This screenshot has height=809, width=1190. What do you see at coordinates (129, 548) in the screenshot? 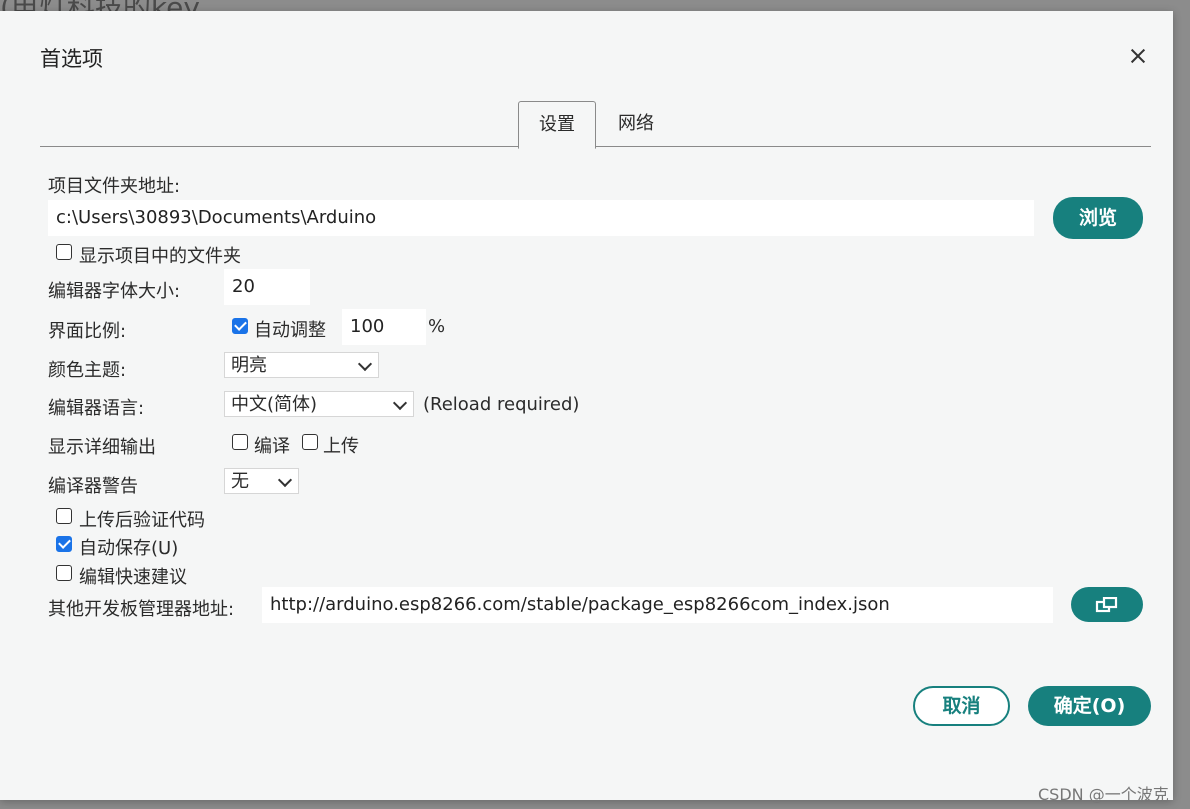
I see `auto-save-label: 自动保存(U)` at bounding box center [129, 548].